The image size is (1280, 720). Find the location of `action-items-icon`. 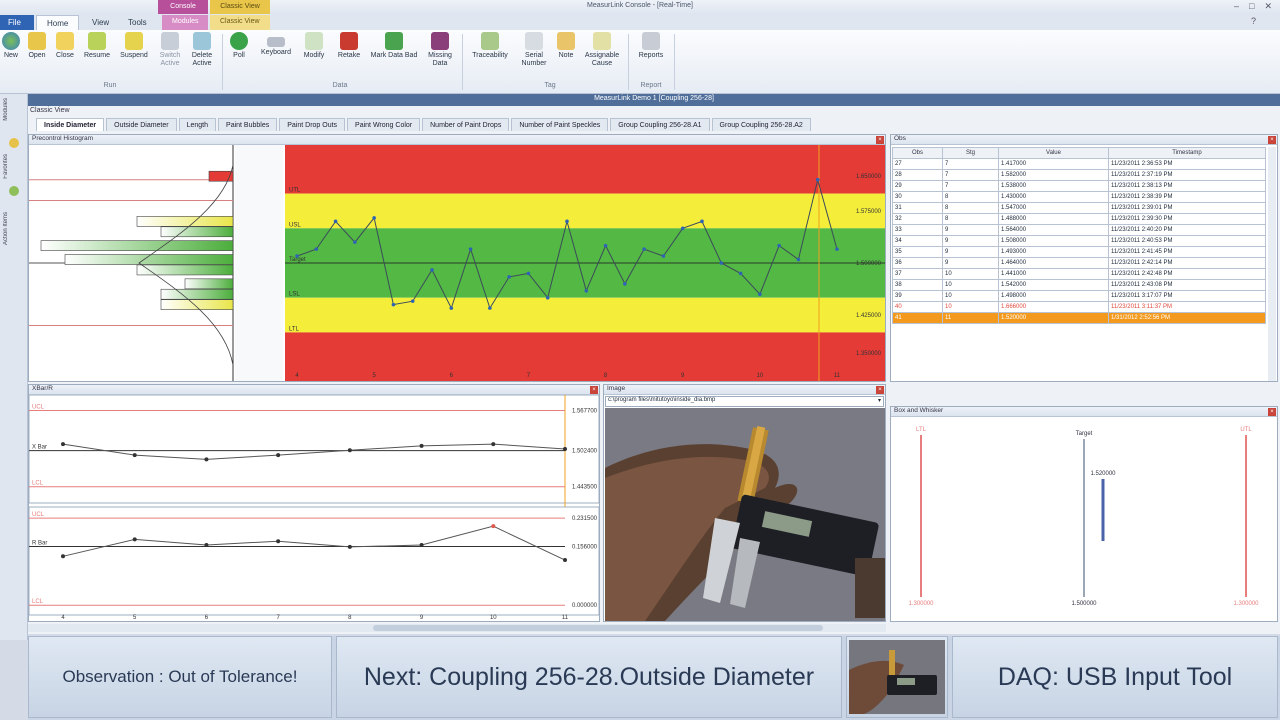

action-items-icon is located at coordinates (14, 191).